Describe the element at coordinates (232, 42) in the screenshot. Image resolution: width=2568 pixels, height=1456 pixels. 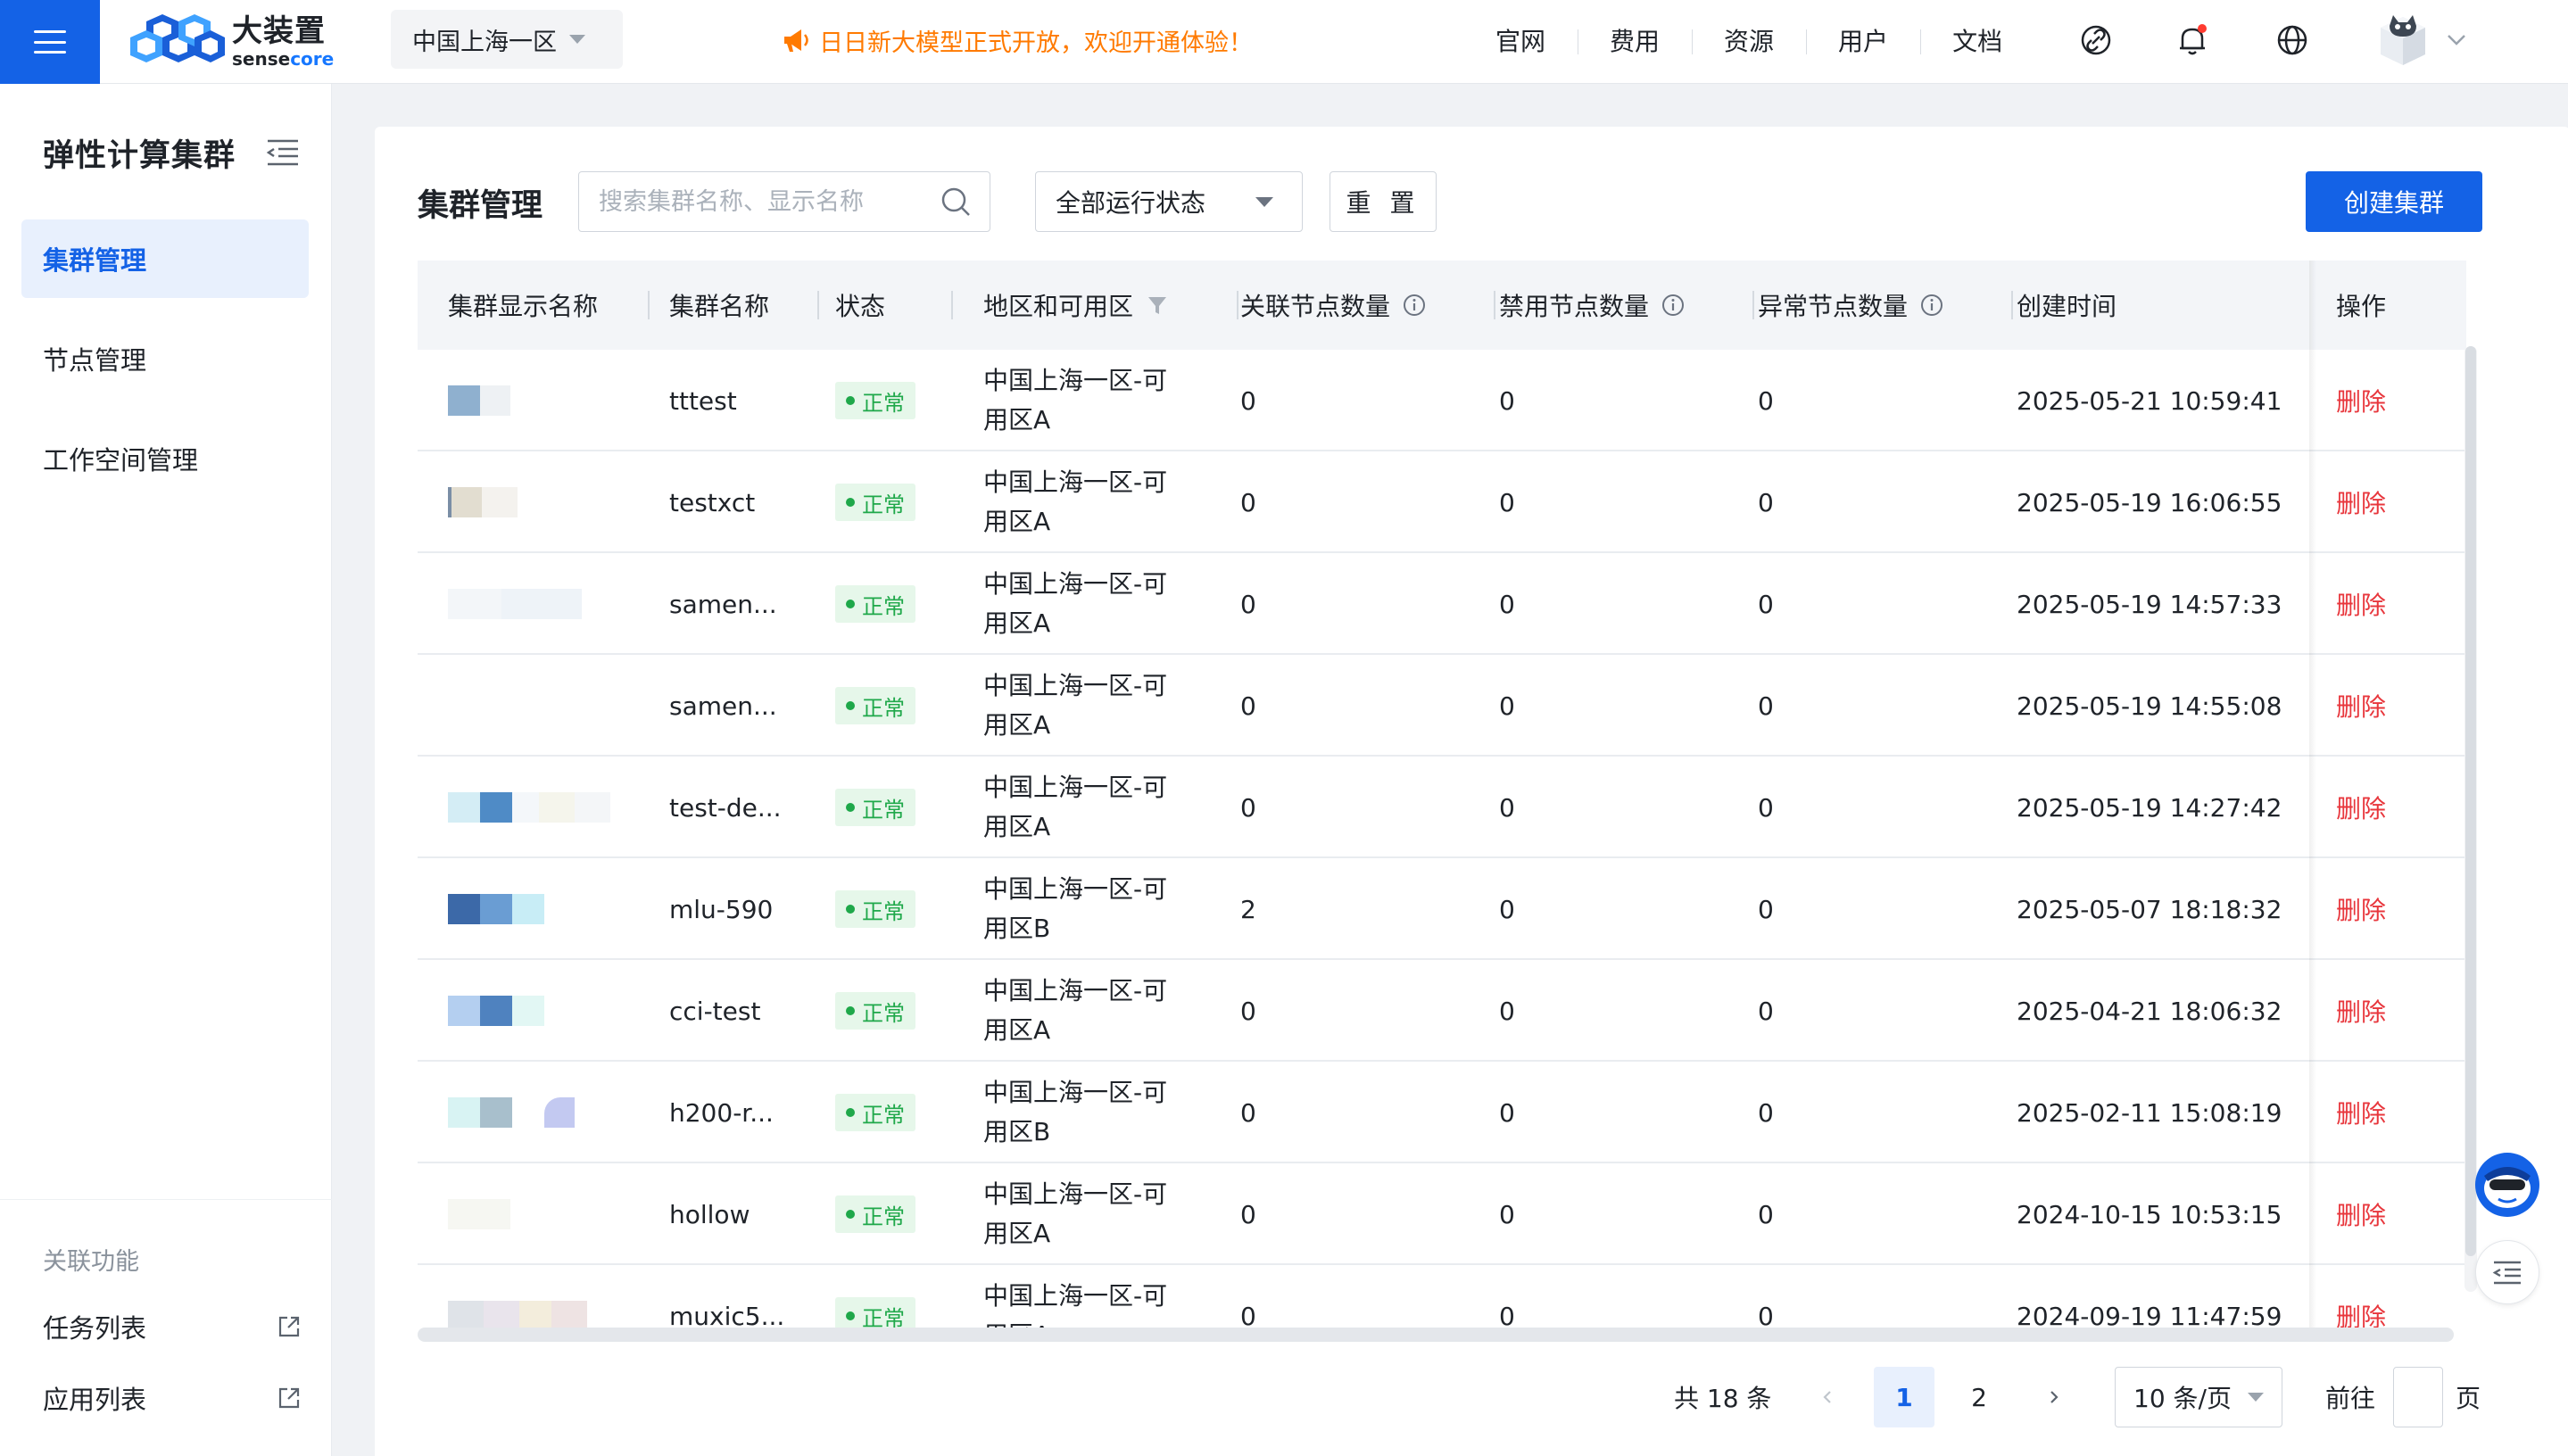
I see `logo: 大装置 sensecore` at that location.